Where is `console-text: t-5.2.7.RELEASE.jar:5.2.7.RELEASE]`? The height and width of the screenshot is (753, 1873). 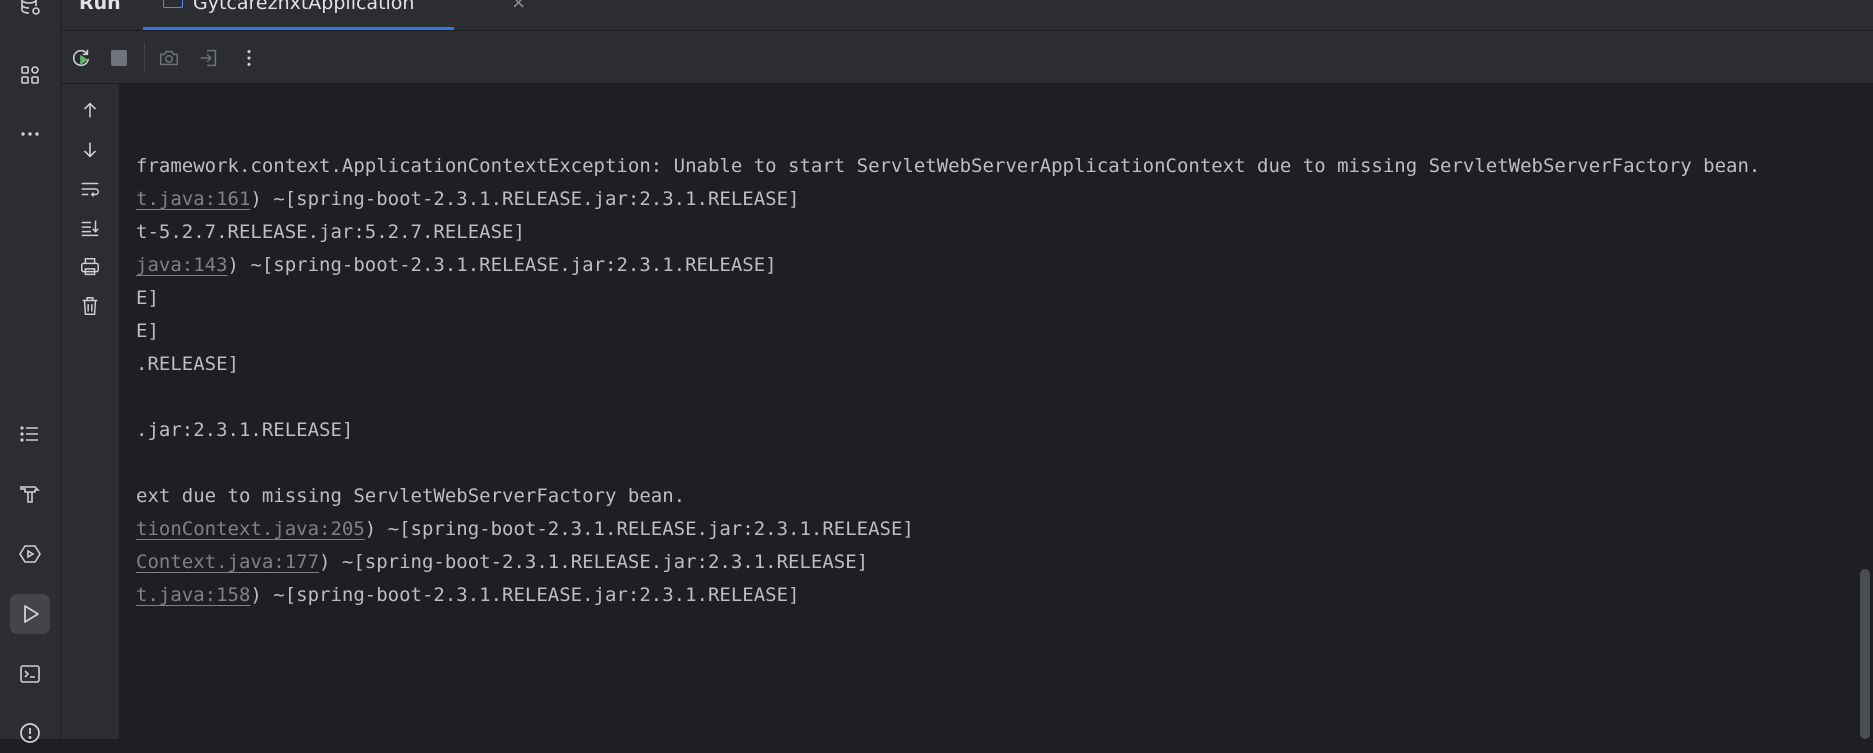
console-text: t-5.2.7.RELEASE.jar:5.2.7.RELEASE] is located at coordinates (330, 232).